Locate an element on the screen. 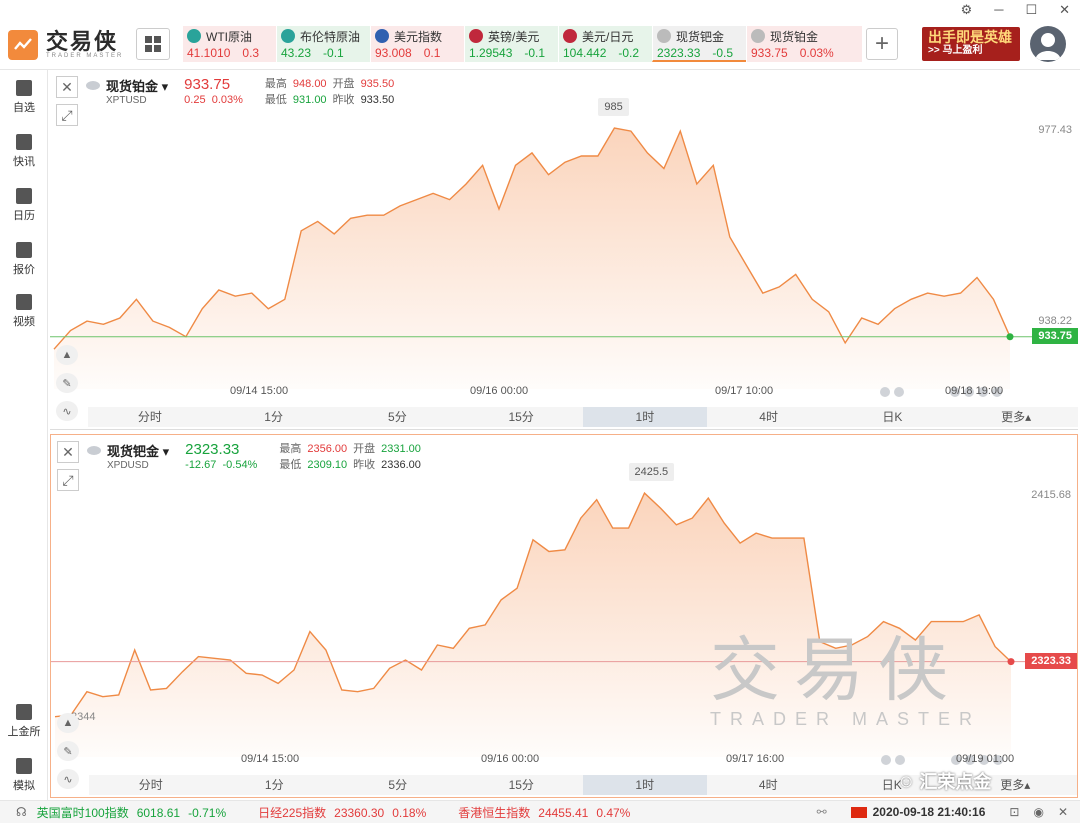 The image size is (1080, 823). ticker-2: 美元指数 93.008 0.1 is located at coordinates (417, 44).